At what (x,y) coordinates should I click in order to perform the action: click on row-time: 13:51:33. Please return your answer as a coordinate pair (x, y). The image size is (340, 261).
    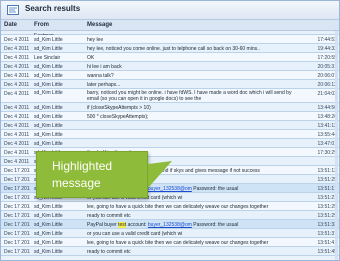
    Looking at the image, I should click on (327, 225).